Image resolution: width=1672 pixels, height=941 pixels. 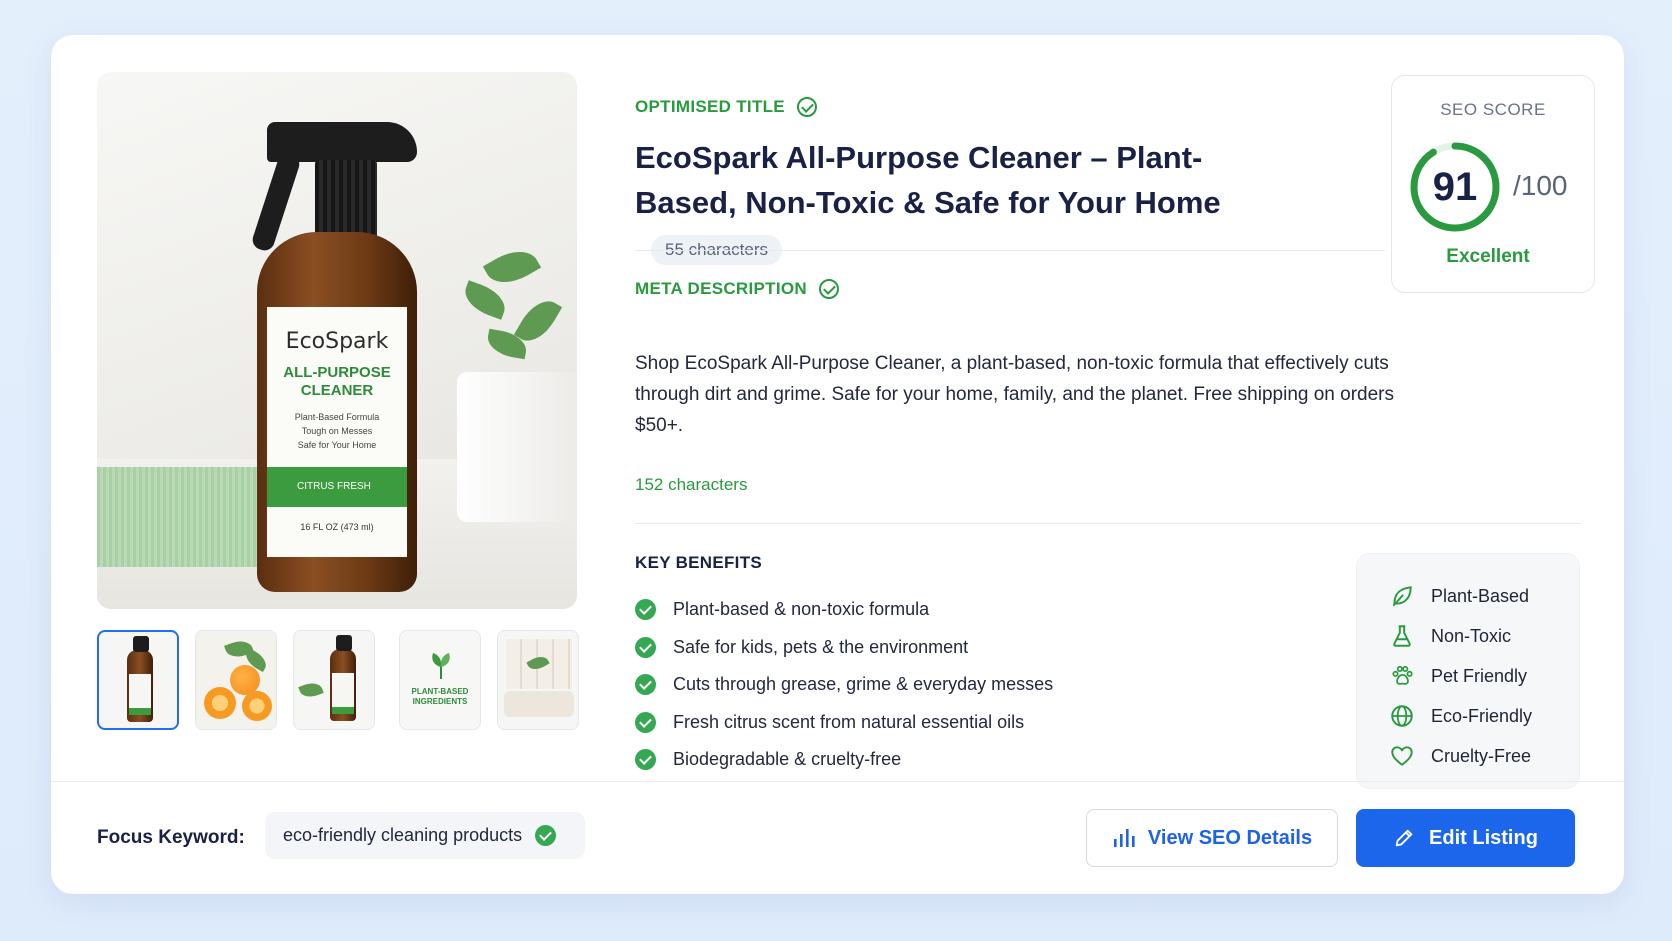 I want to click on bottle-brand: EcoSpark, so click(x=337, y=341).